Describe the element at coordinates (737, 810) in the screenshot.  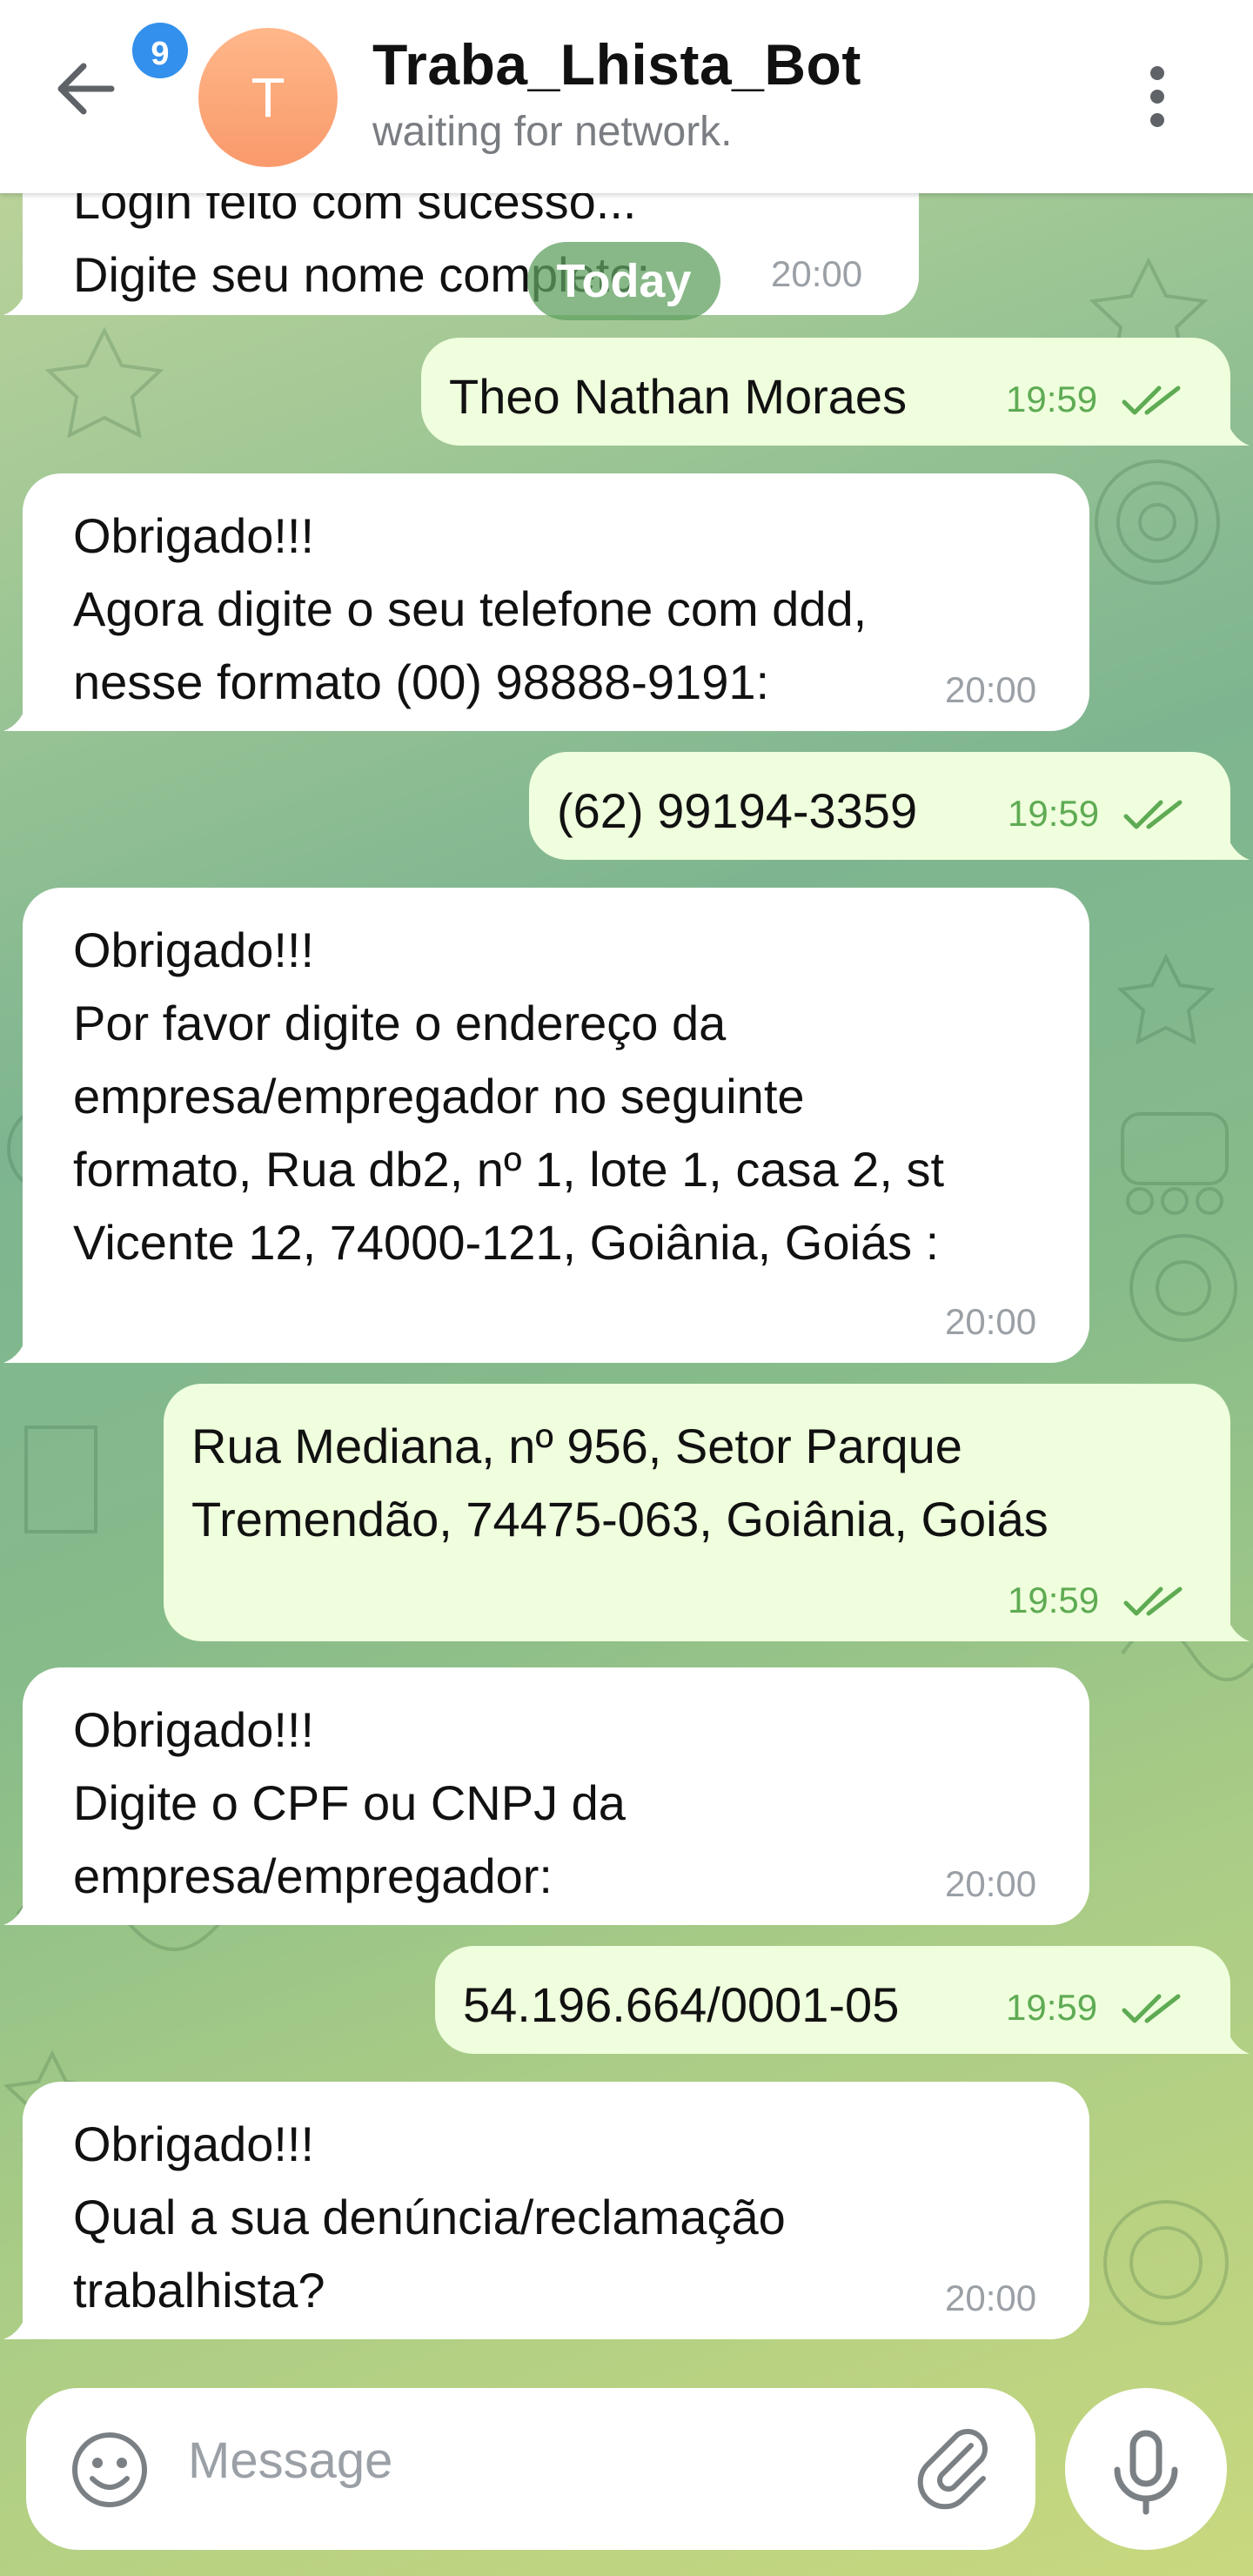
I see `message-text: (62) 99194-3359` at that location.